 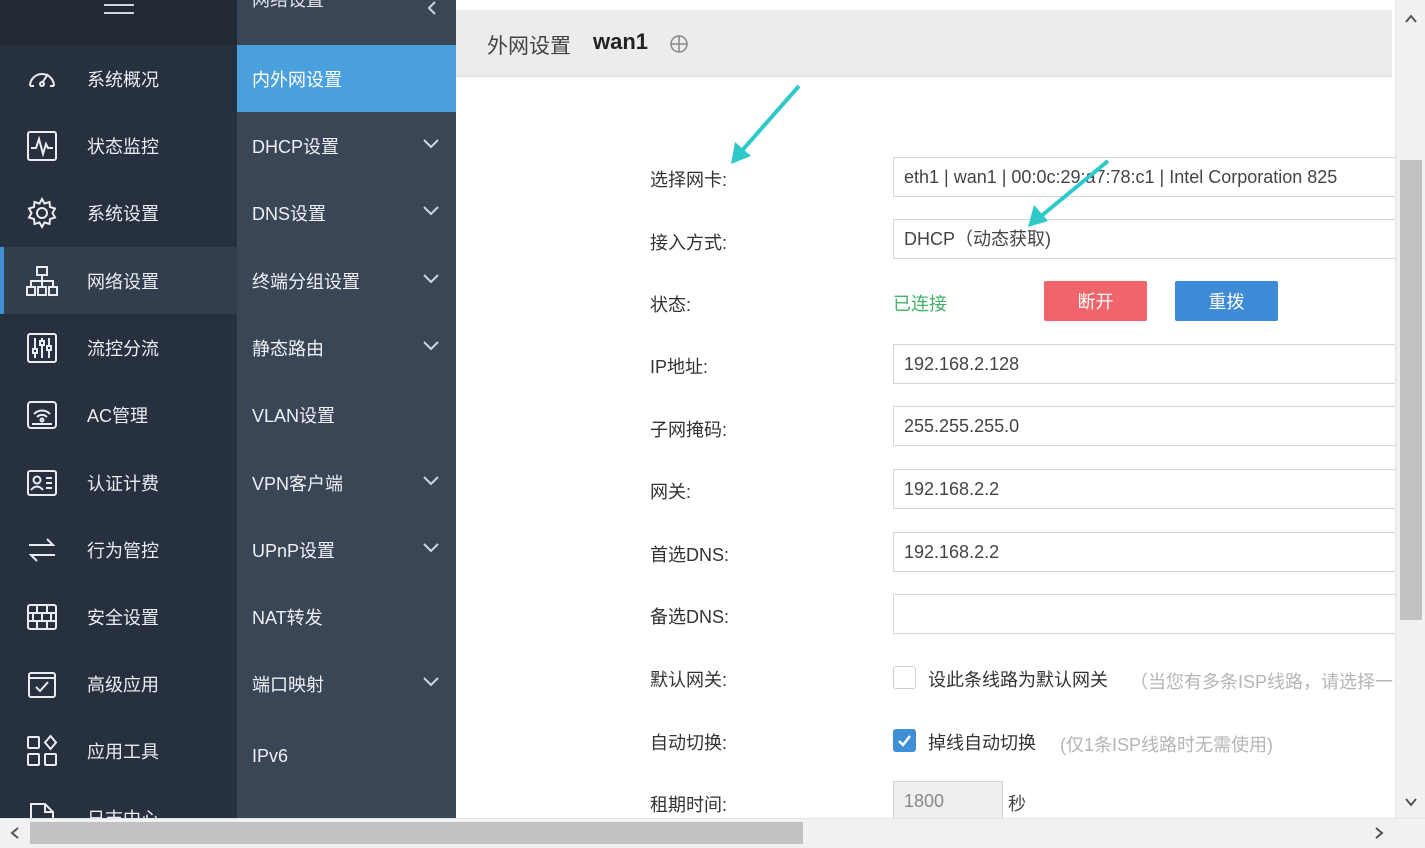 I want to click on subnav-item-label: 终端分组设置, so click(x=306, y=281).